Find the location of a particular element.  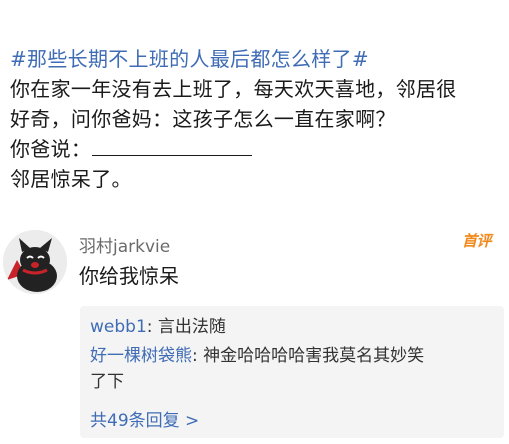

reply-item: webb1: 言出法随 is located at coordinates (158, 327).